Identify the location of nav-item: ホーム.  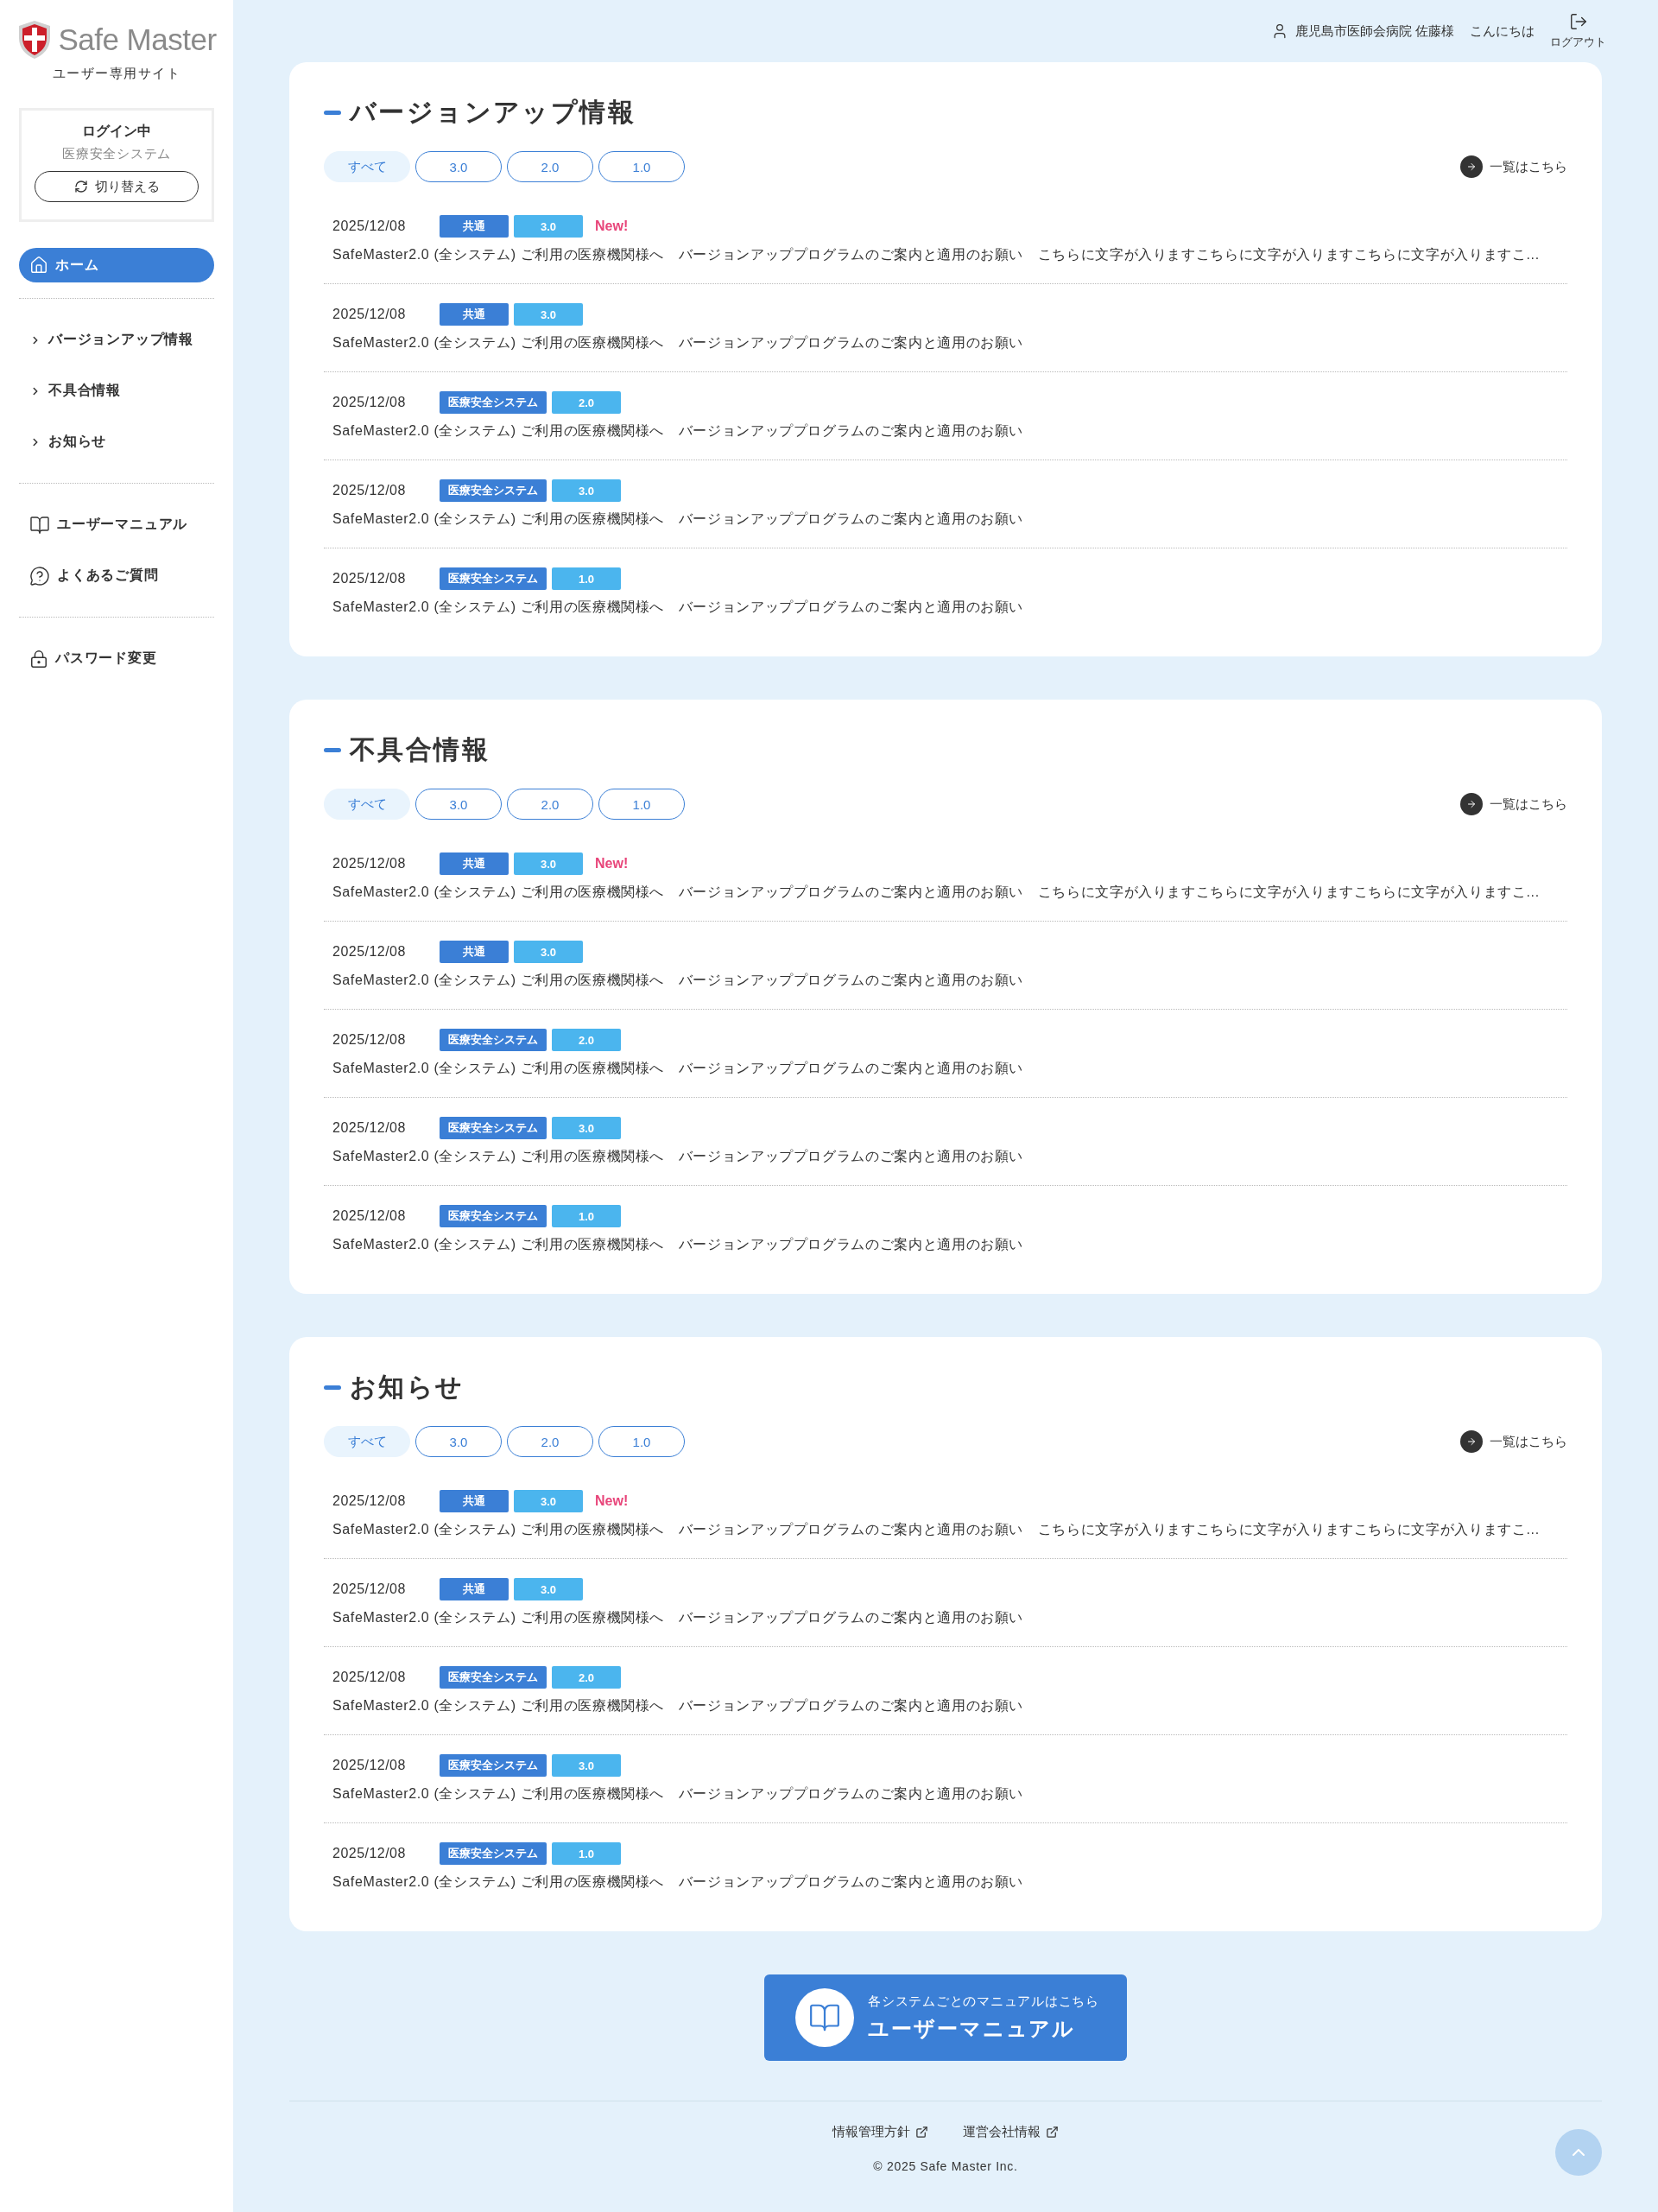
(116, 265).